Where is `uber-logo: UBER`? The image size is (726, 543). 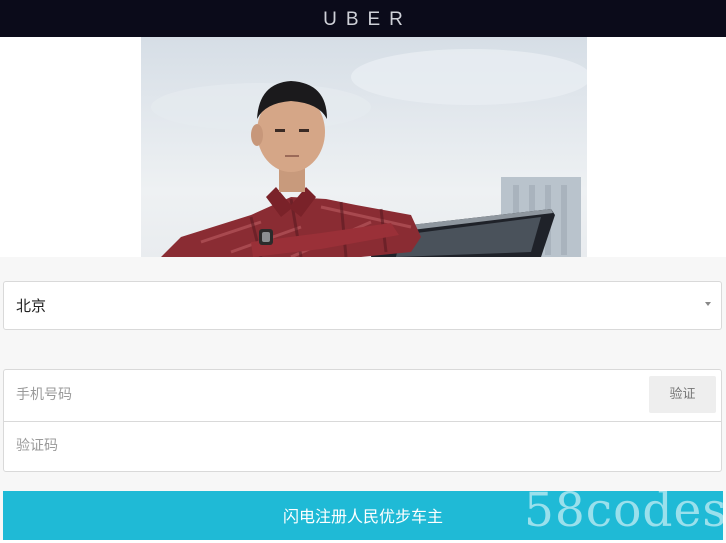
uber-logo: UBER is located at coordinates (367, 19).